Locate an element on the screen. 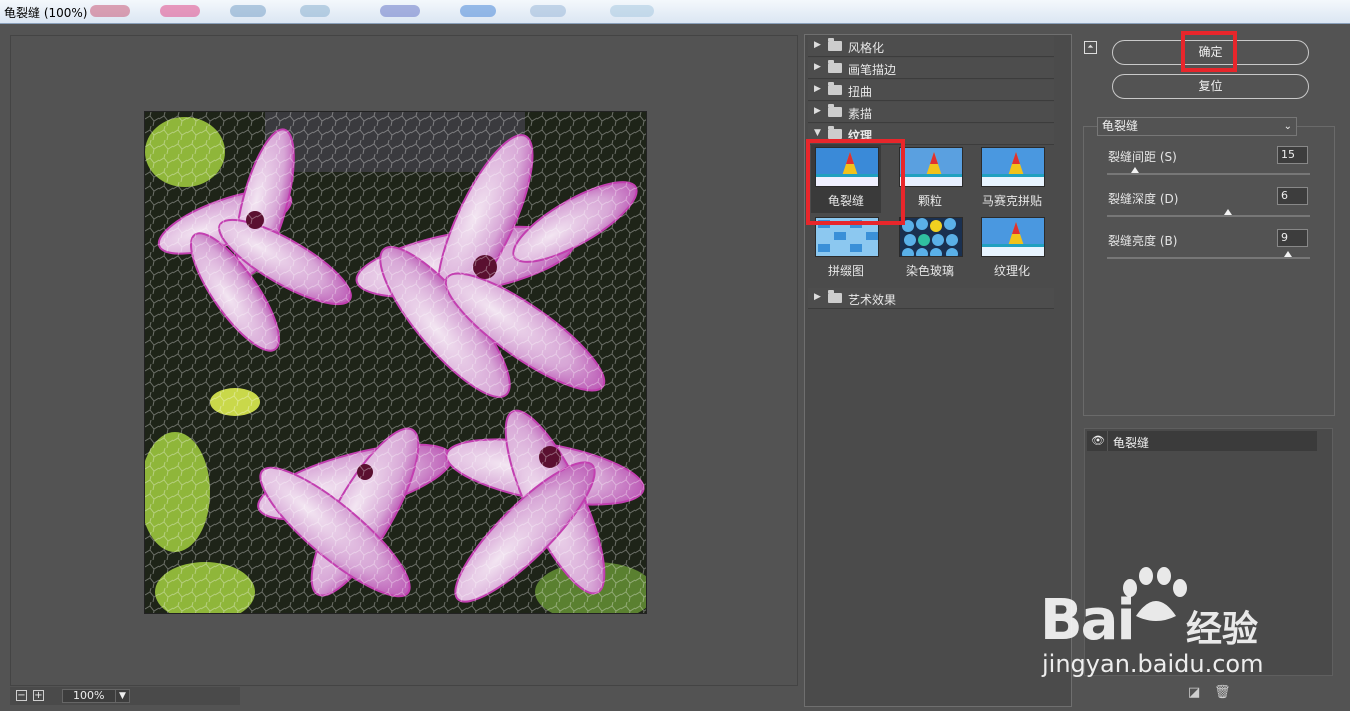  category-sketch: ▶ 素描 is located at coordinates (931, 112).